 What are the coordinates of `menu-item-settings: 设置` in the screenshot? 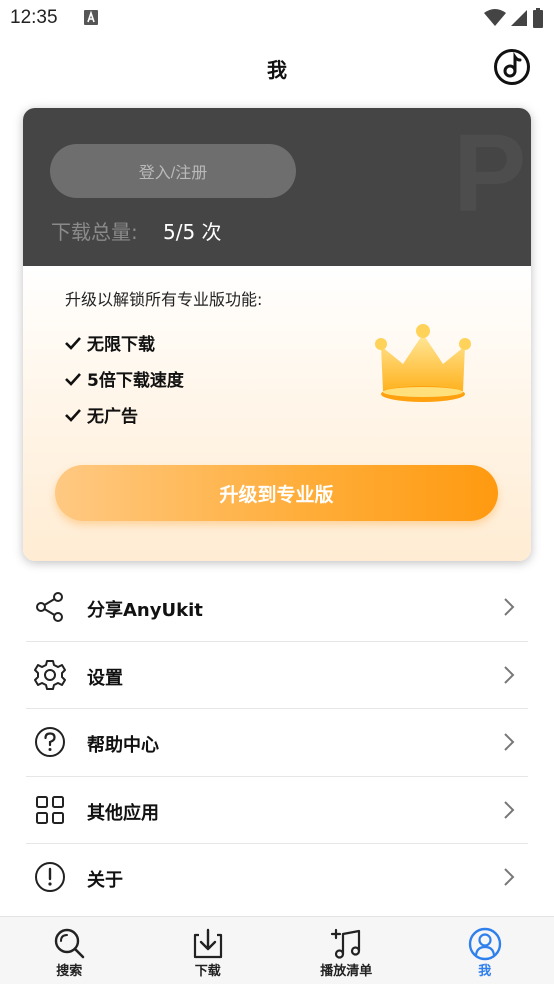 It's located at (277, 675).